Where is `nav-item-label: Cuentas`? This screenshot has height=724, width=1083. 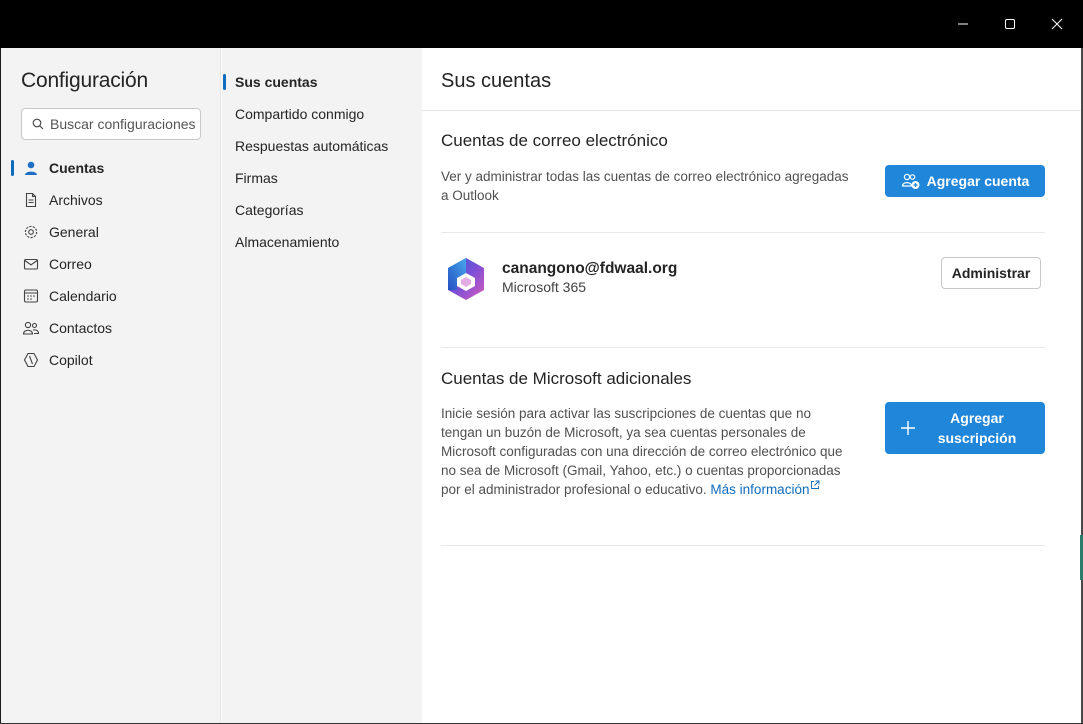
nav-item-label: Cuentas is located at coordinates (77, 168).